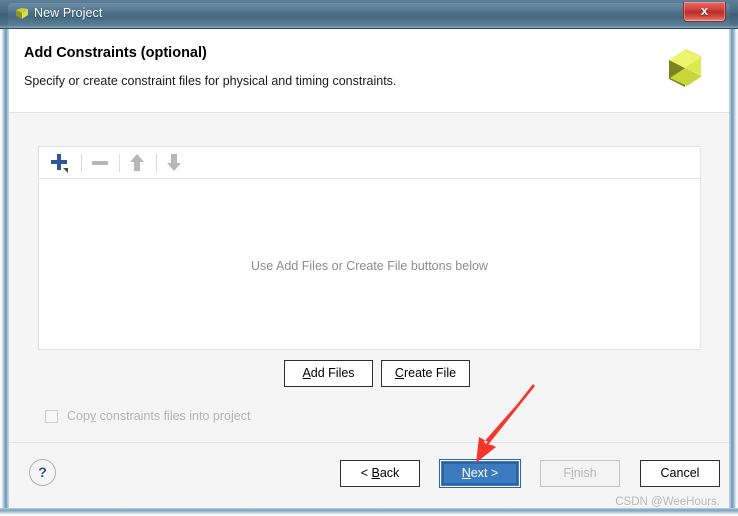 The width and height of the screenshot is (738, 516). Describe the element at coordinates (51, 416) in the screenshot. I see `copy-constraints-checkbox` at that location.